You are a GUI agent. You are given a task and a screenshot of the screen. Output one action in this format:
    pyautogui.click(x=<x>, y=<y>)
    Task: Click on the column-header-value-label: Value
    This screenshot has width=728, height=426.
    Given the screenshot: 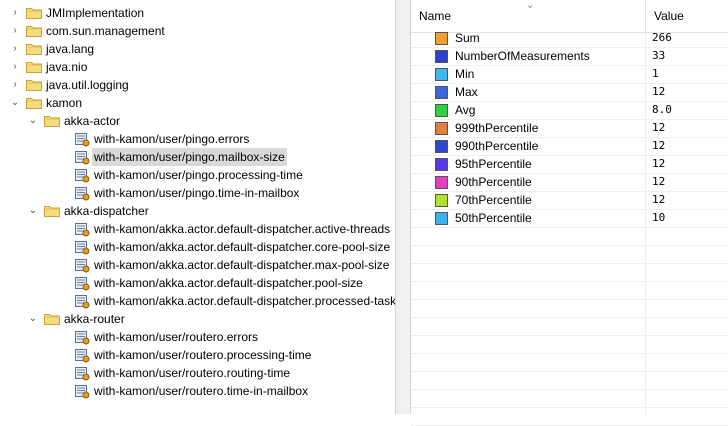 What is the action you would take?
    pyautogui.click(x=669, y=16)
    